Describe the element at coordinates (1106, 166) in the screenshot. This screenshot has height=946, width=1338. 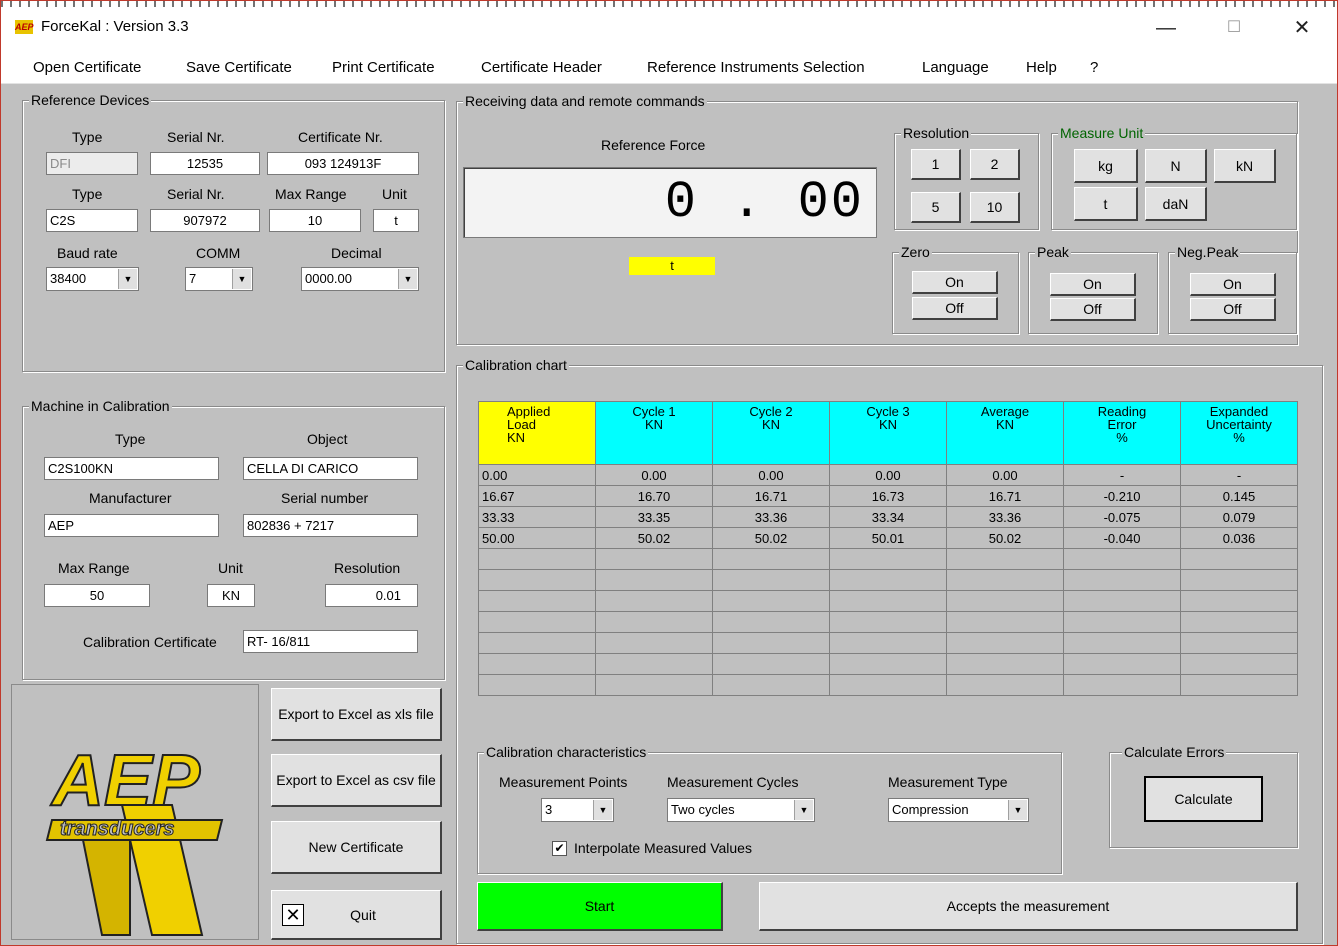
I see `unit-kg-button: kg` at that location.